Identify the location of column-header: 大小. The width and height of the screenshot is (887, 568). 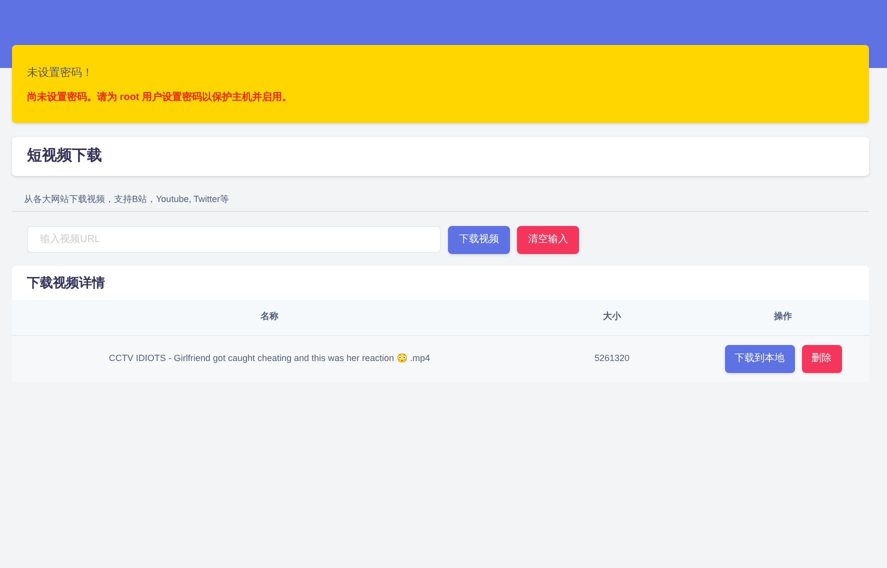
(612, 317).